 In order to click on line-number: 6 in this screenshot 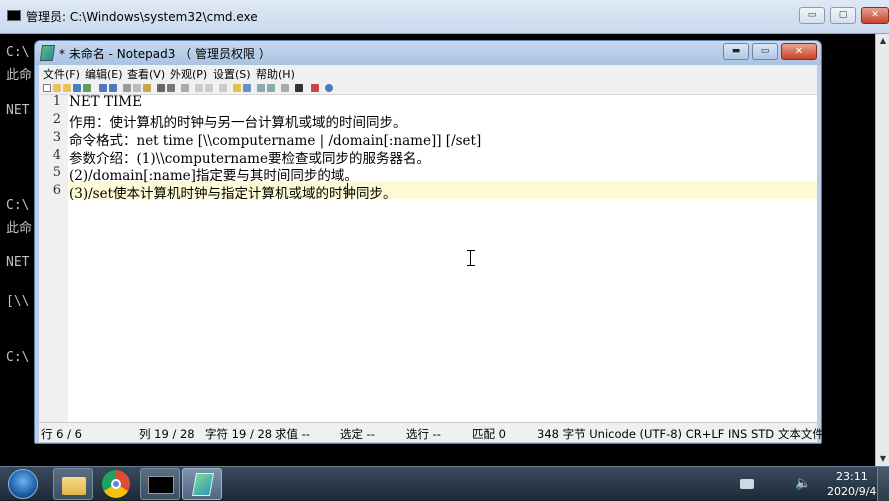, I will do `click(56, 190)`.